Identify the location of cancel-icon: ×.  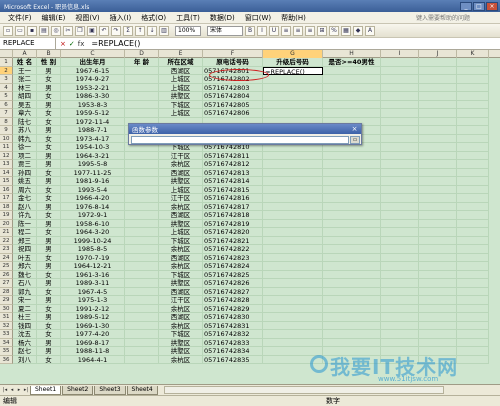
(63, 44).